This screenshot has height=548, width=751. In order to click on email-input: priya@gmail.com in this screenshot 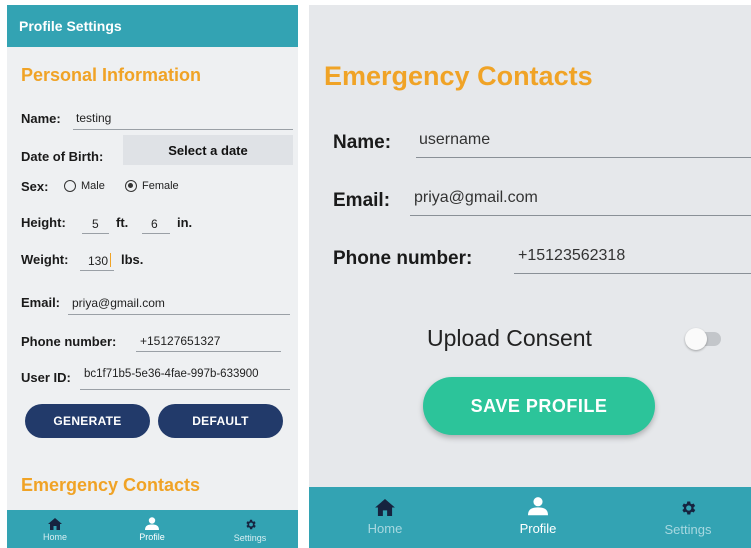, I will do `click(118, 303)`.